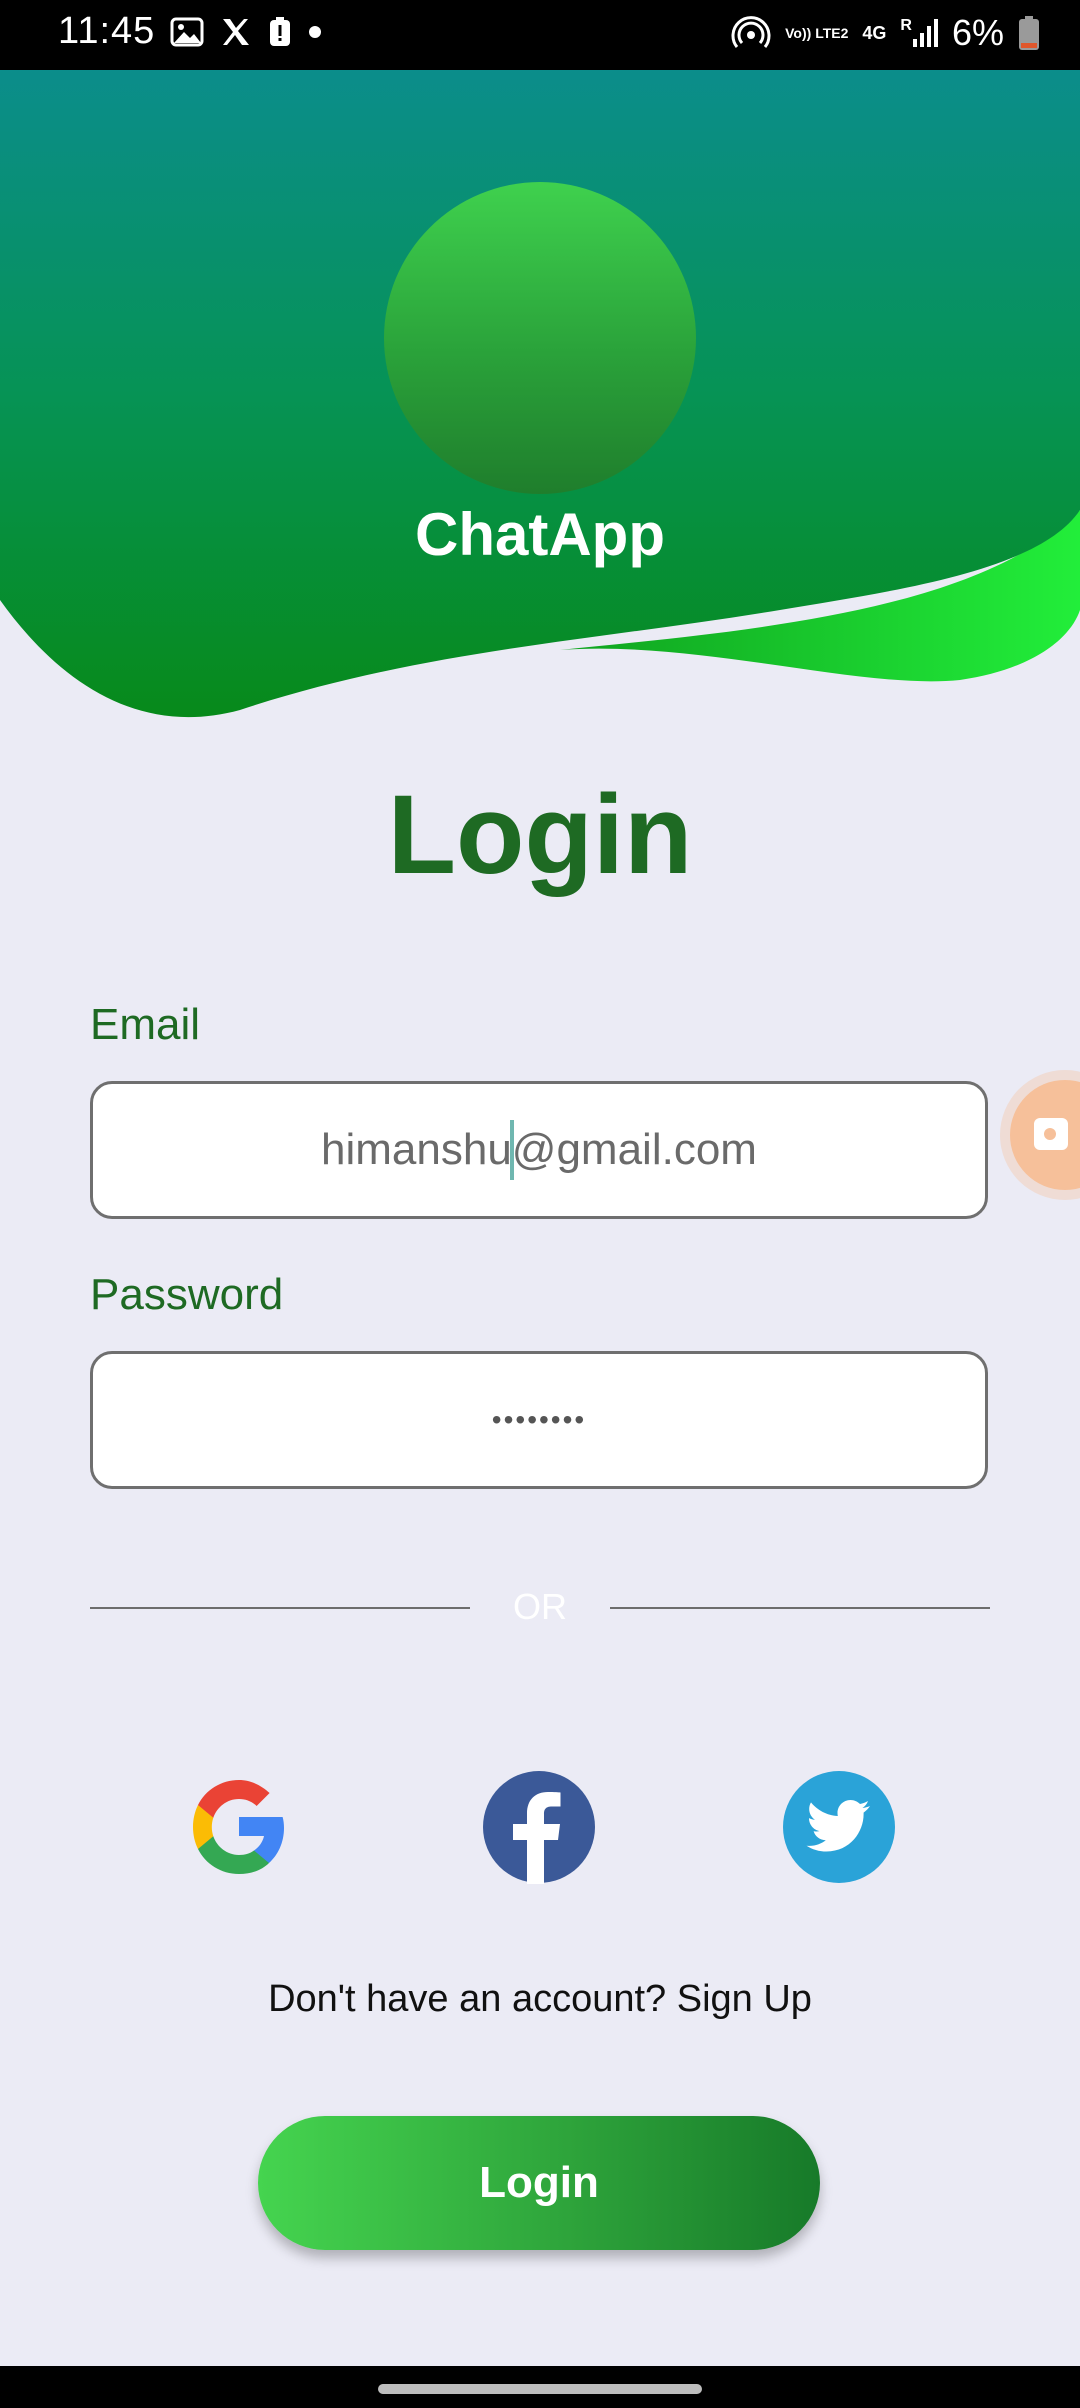  I want to click on status-bar: 11:45 Vo)) LTE2 4G R 6%, so click(540, 35).